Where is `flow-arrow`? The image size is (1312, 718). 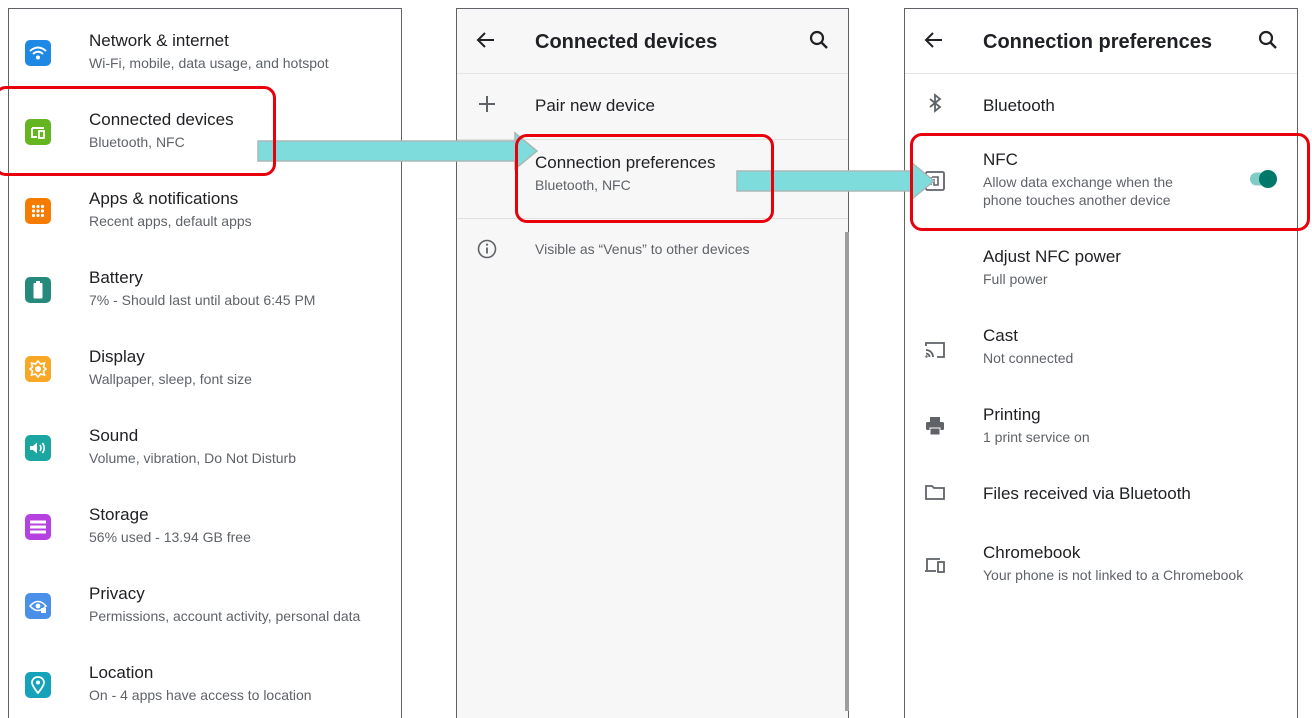 flow-arrow is located at coordinates (398, 151).